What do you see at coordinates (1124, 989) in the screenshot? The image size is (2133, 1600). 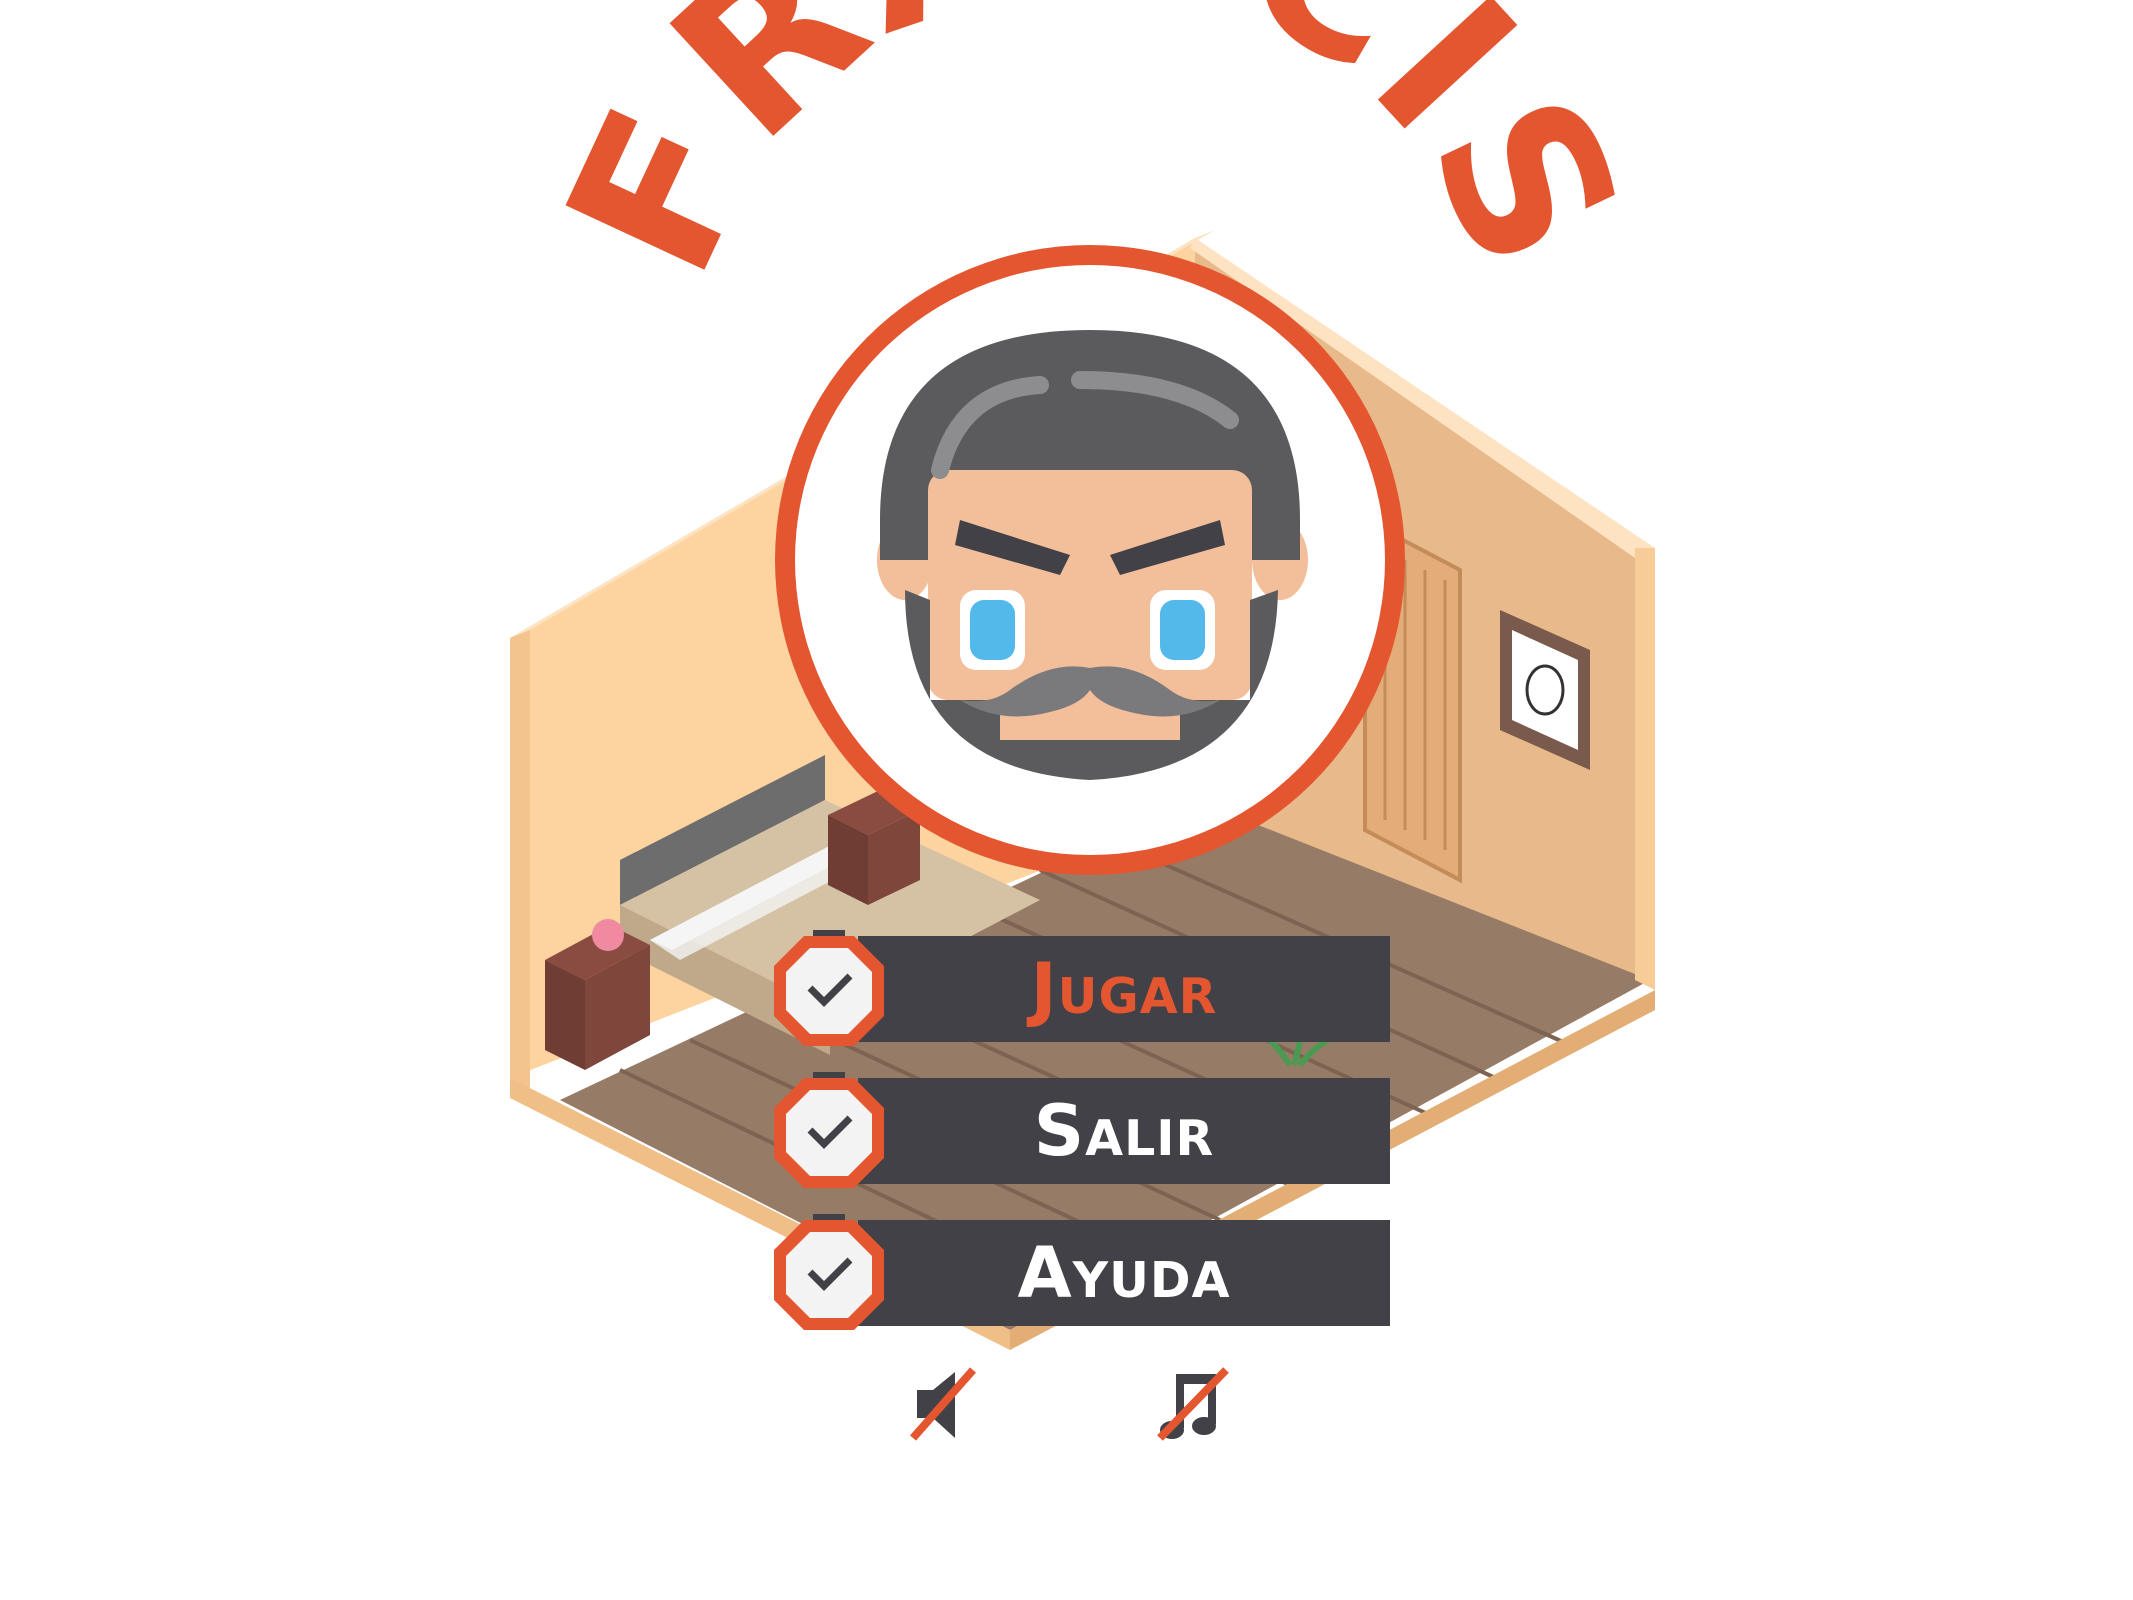 I see `menu-label-jugar: Jugar` at bounding box center [1124, 989].